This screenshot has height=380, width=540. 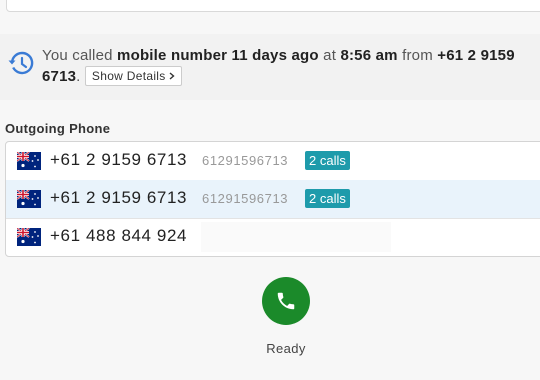 I want to click on show-details-button: Show Details, so click(x=133, y=76).